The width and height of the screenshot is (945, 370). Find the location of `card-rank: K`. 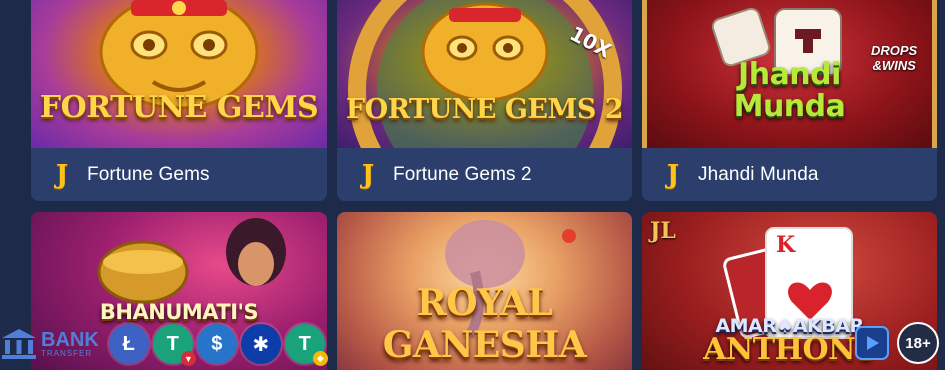

card-rank: K is located at coordinates (786, 245).